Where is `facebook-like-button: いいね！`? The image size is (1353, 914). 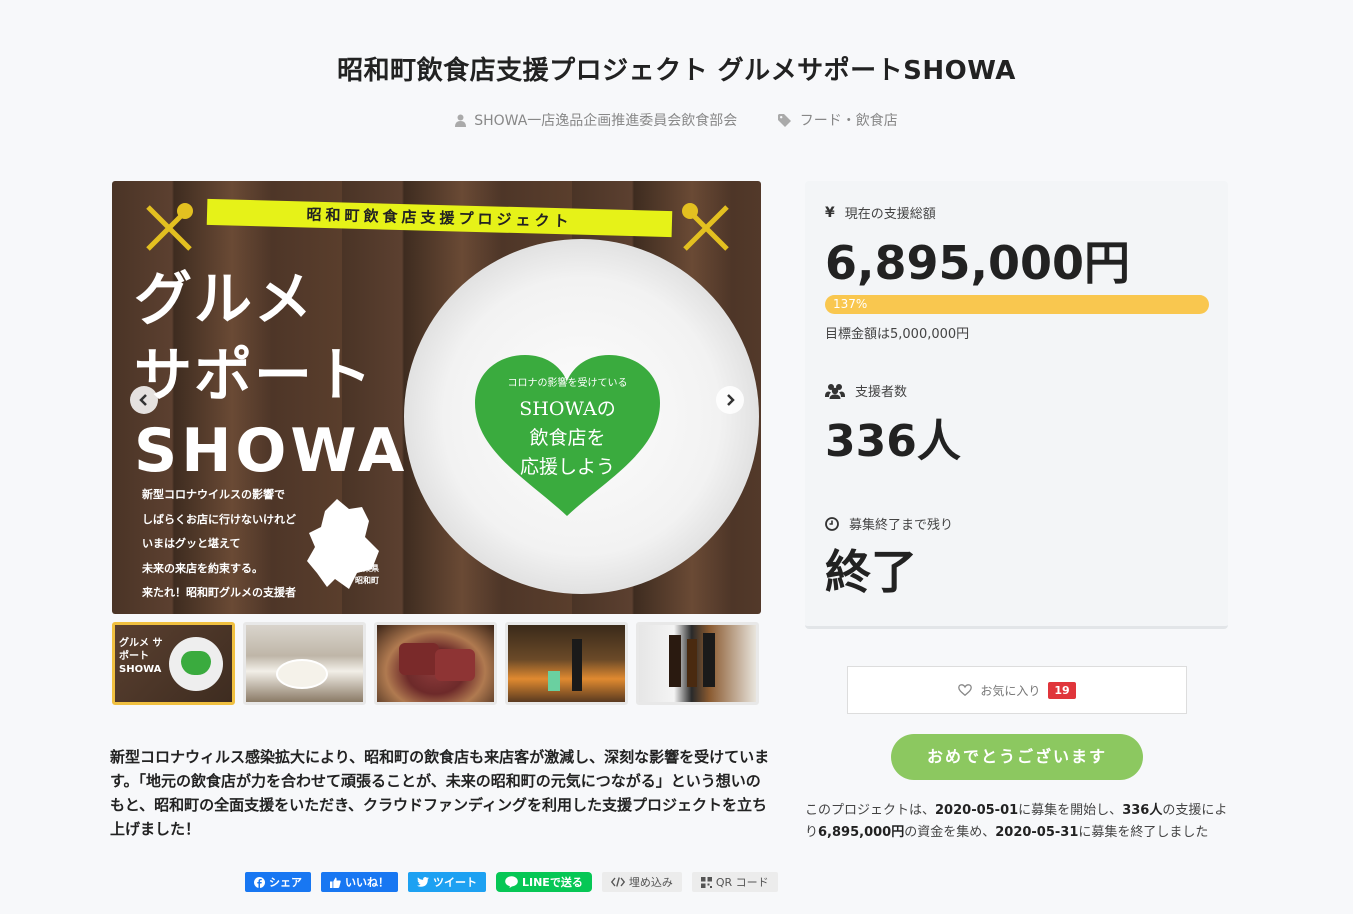 facebook-like-button: いいね！ is located at coordinates (359, 882).